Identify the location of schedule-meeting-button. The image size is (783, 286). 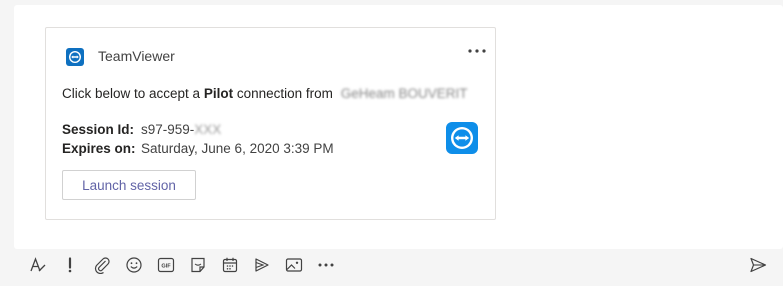
(230, 265).